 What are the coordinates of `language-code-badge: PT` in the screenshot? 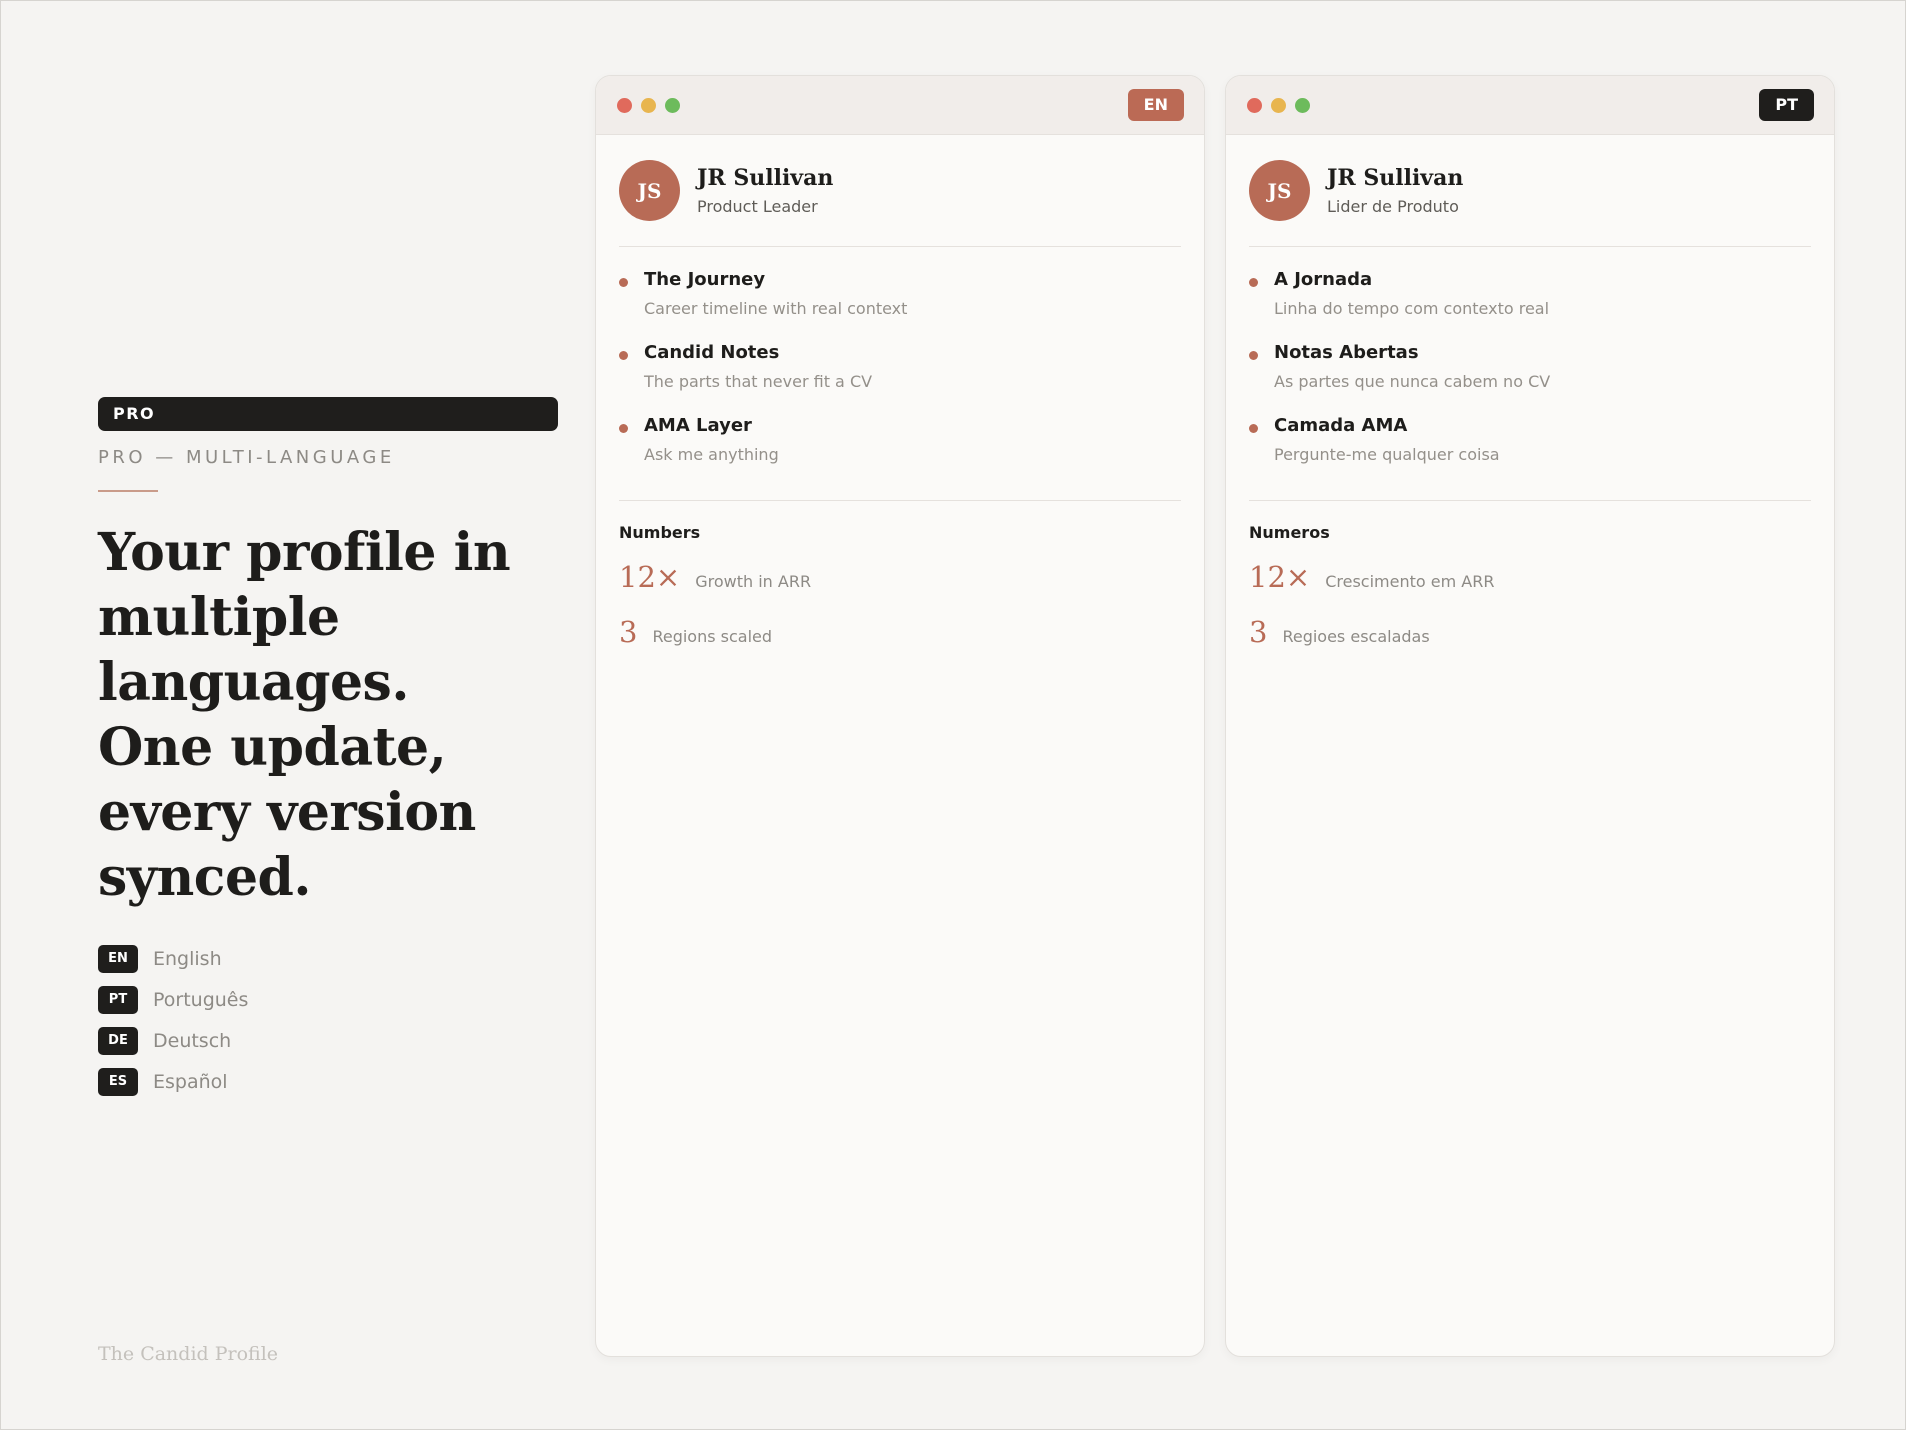 It's located at (118, 999).